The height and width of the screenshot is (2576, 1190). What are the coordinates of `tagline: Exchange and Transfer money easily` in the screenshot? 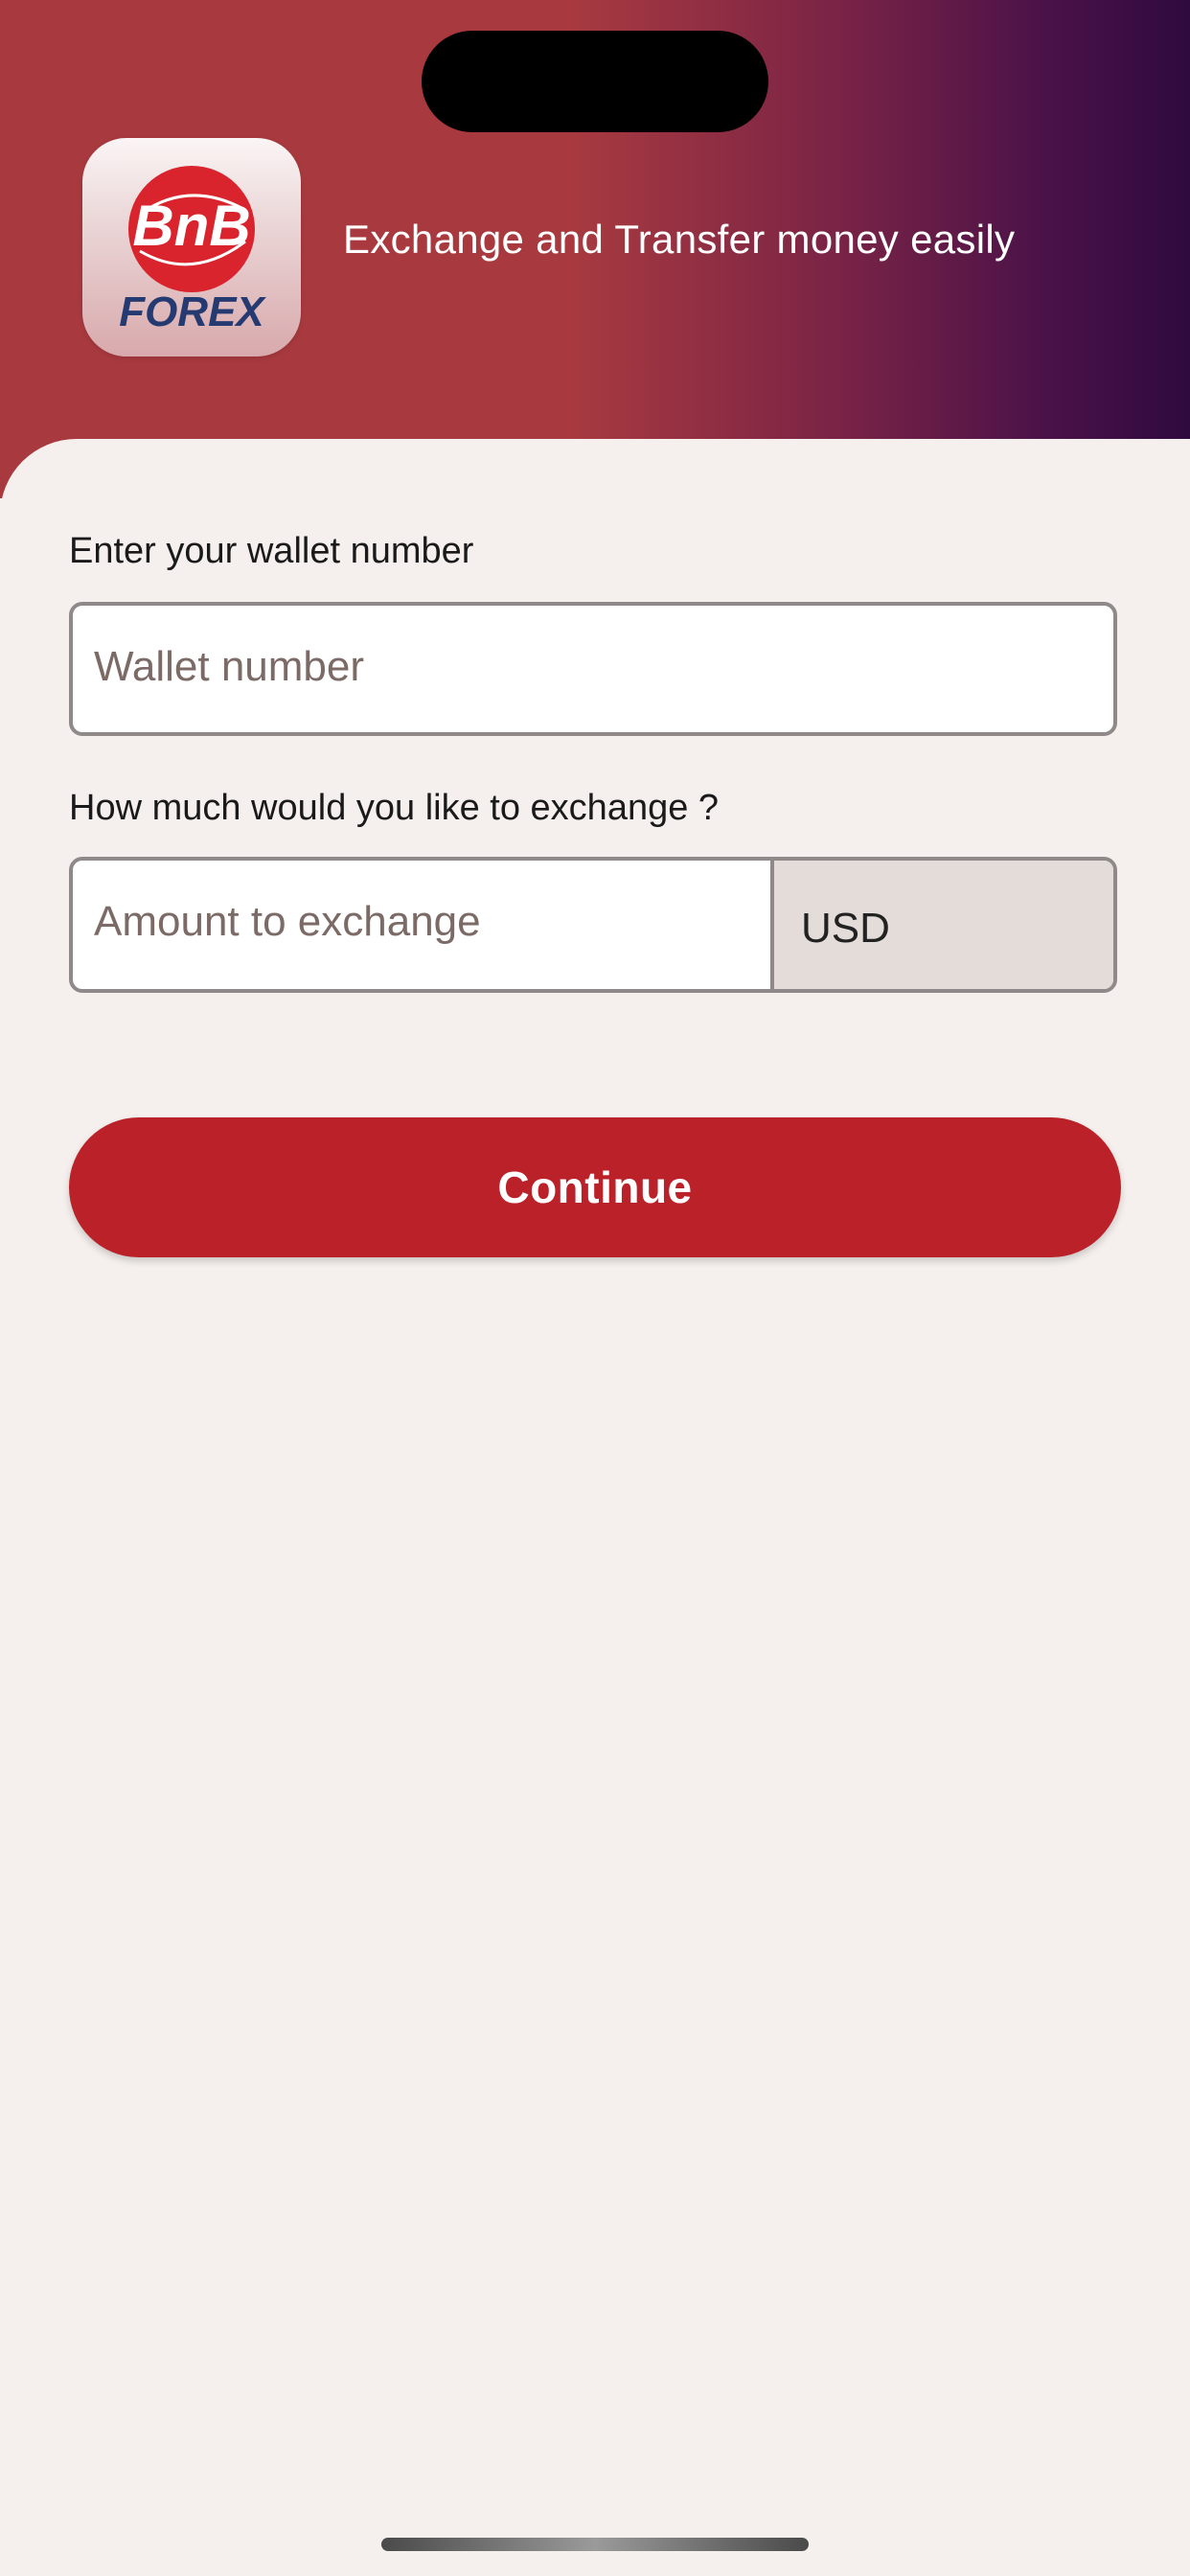 It's located at (680, 239).